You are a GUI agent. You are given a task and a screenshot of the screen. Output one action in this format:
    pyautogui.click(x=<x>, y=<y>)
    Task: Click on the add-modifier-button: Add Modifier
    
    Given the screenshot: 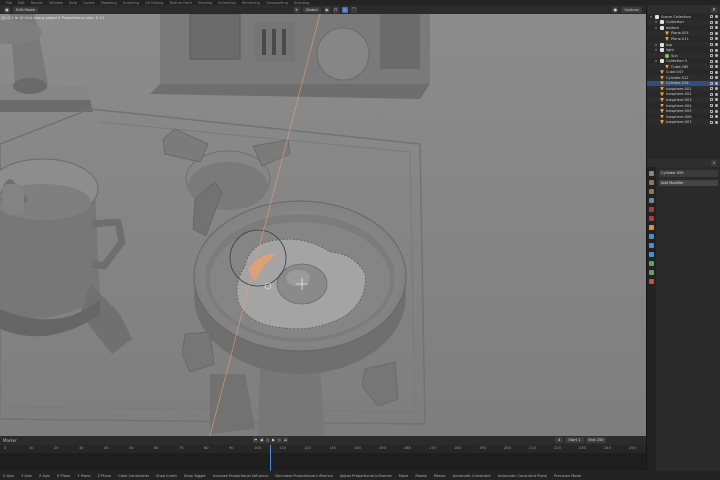 What is the action you would take?
    pyautogui.click(x=688, y=183)
    